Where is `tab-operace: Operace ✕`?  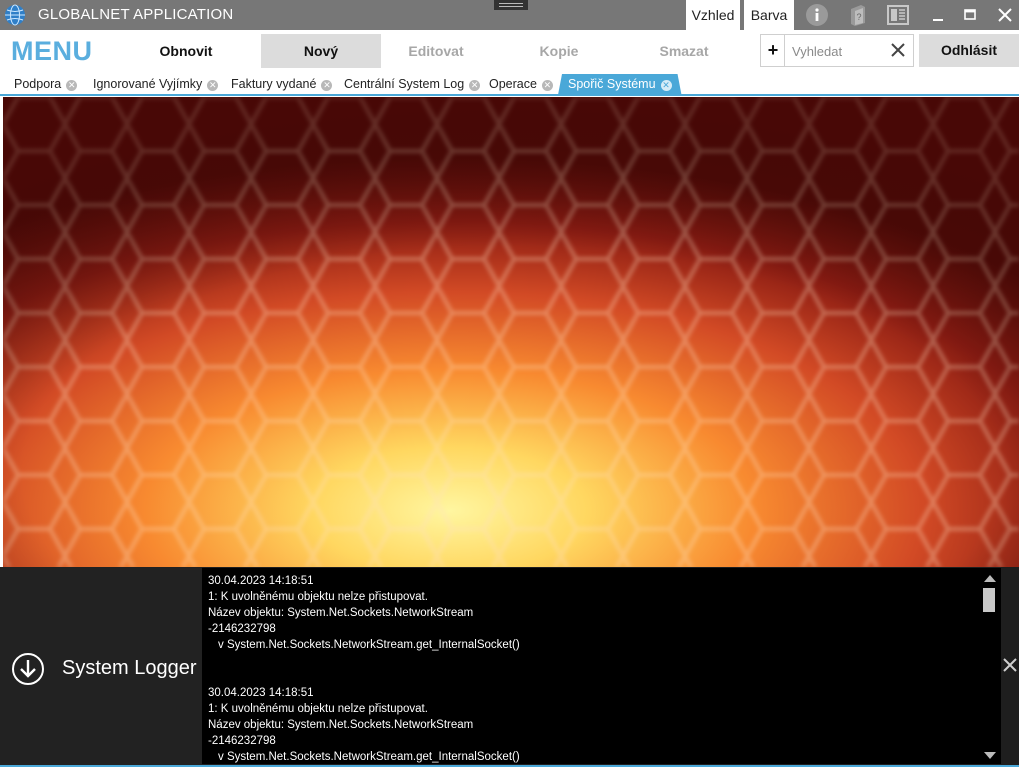 tab-operace: Operace ✕ is located at coordinates (521, 84).